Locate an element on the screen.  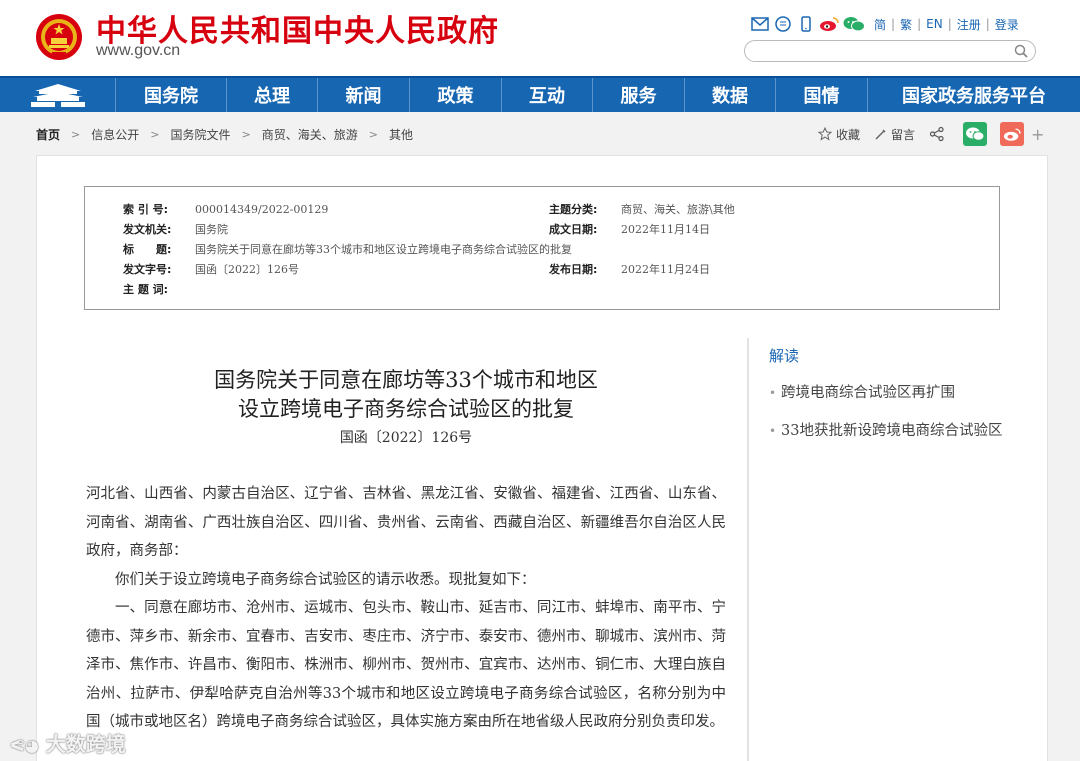
register-link: 注册 is located at coordinates (969, 24).